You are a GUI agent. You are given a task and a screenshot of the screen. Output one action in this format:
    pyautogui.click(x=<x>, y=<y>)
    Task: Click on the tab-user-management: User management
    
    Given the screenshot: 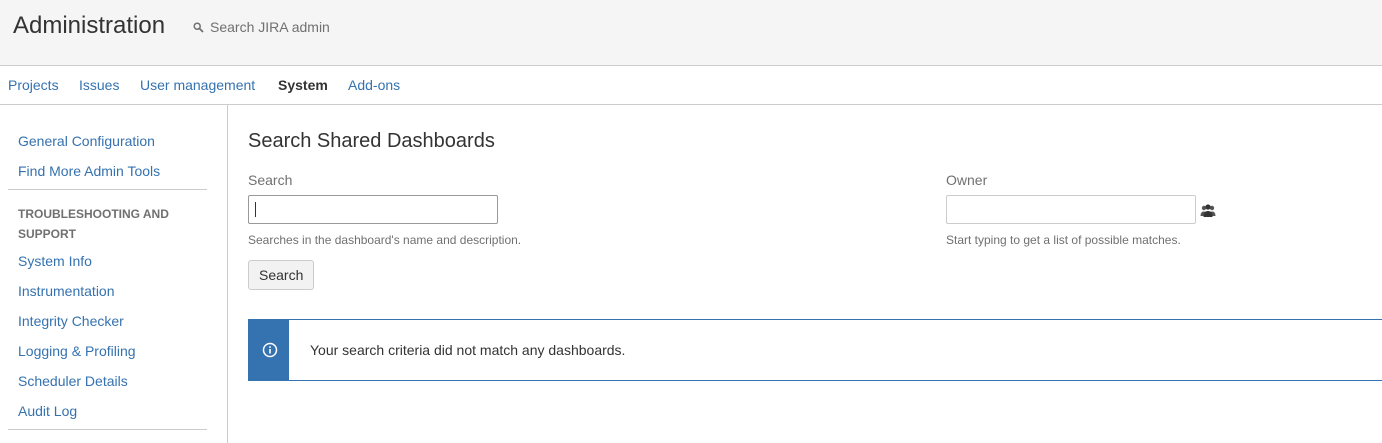 What is the action you would take?
    pyautogui.click(x=197, y=85)
    